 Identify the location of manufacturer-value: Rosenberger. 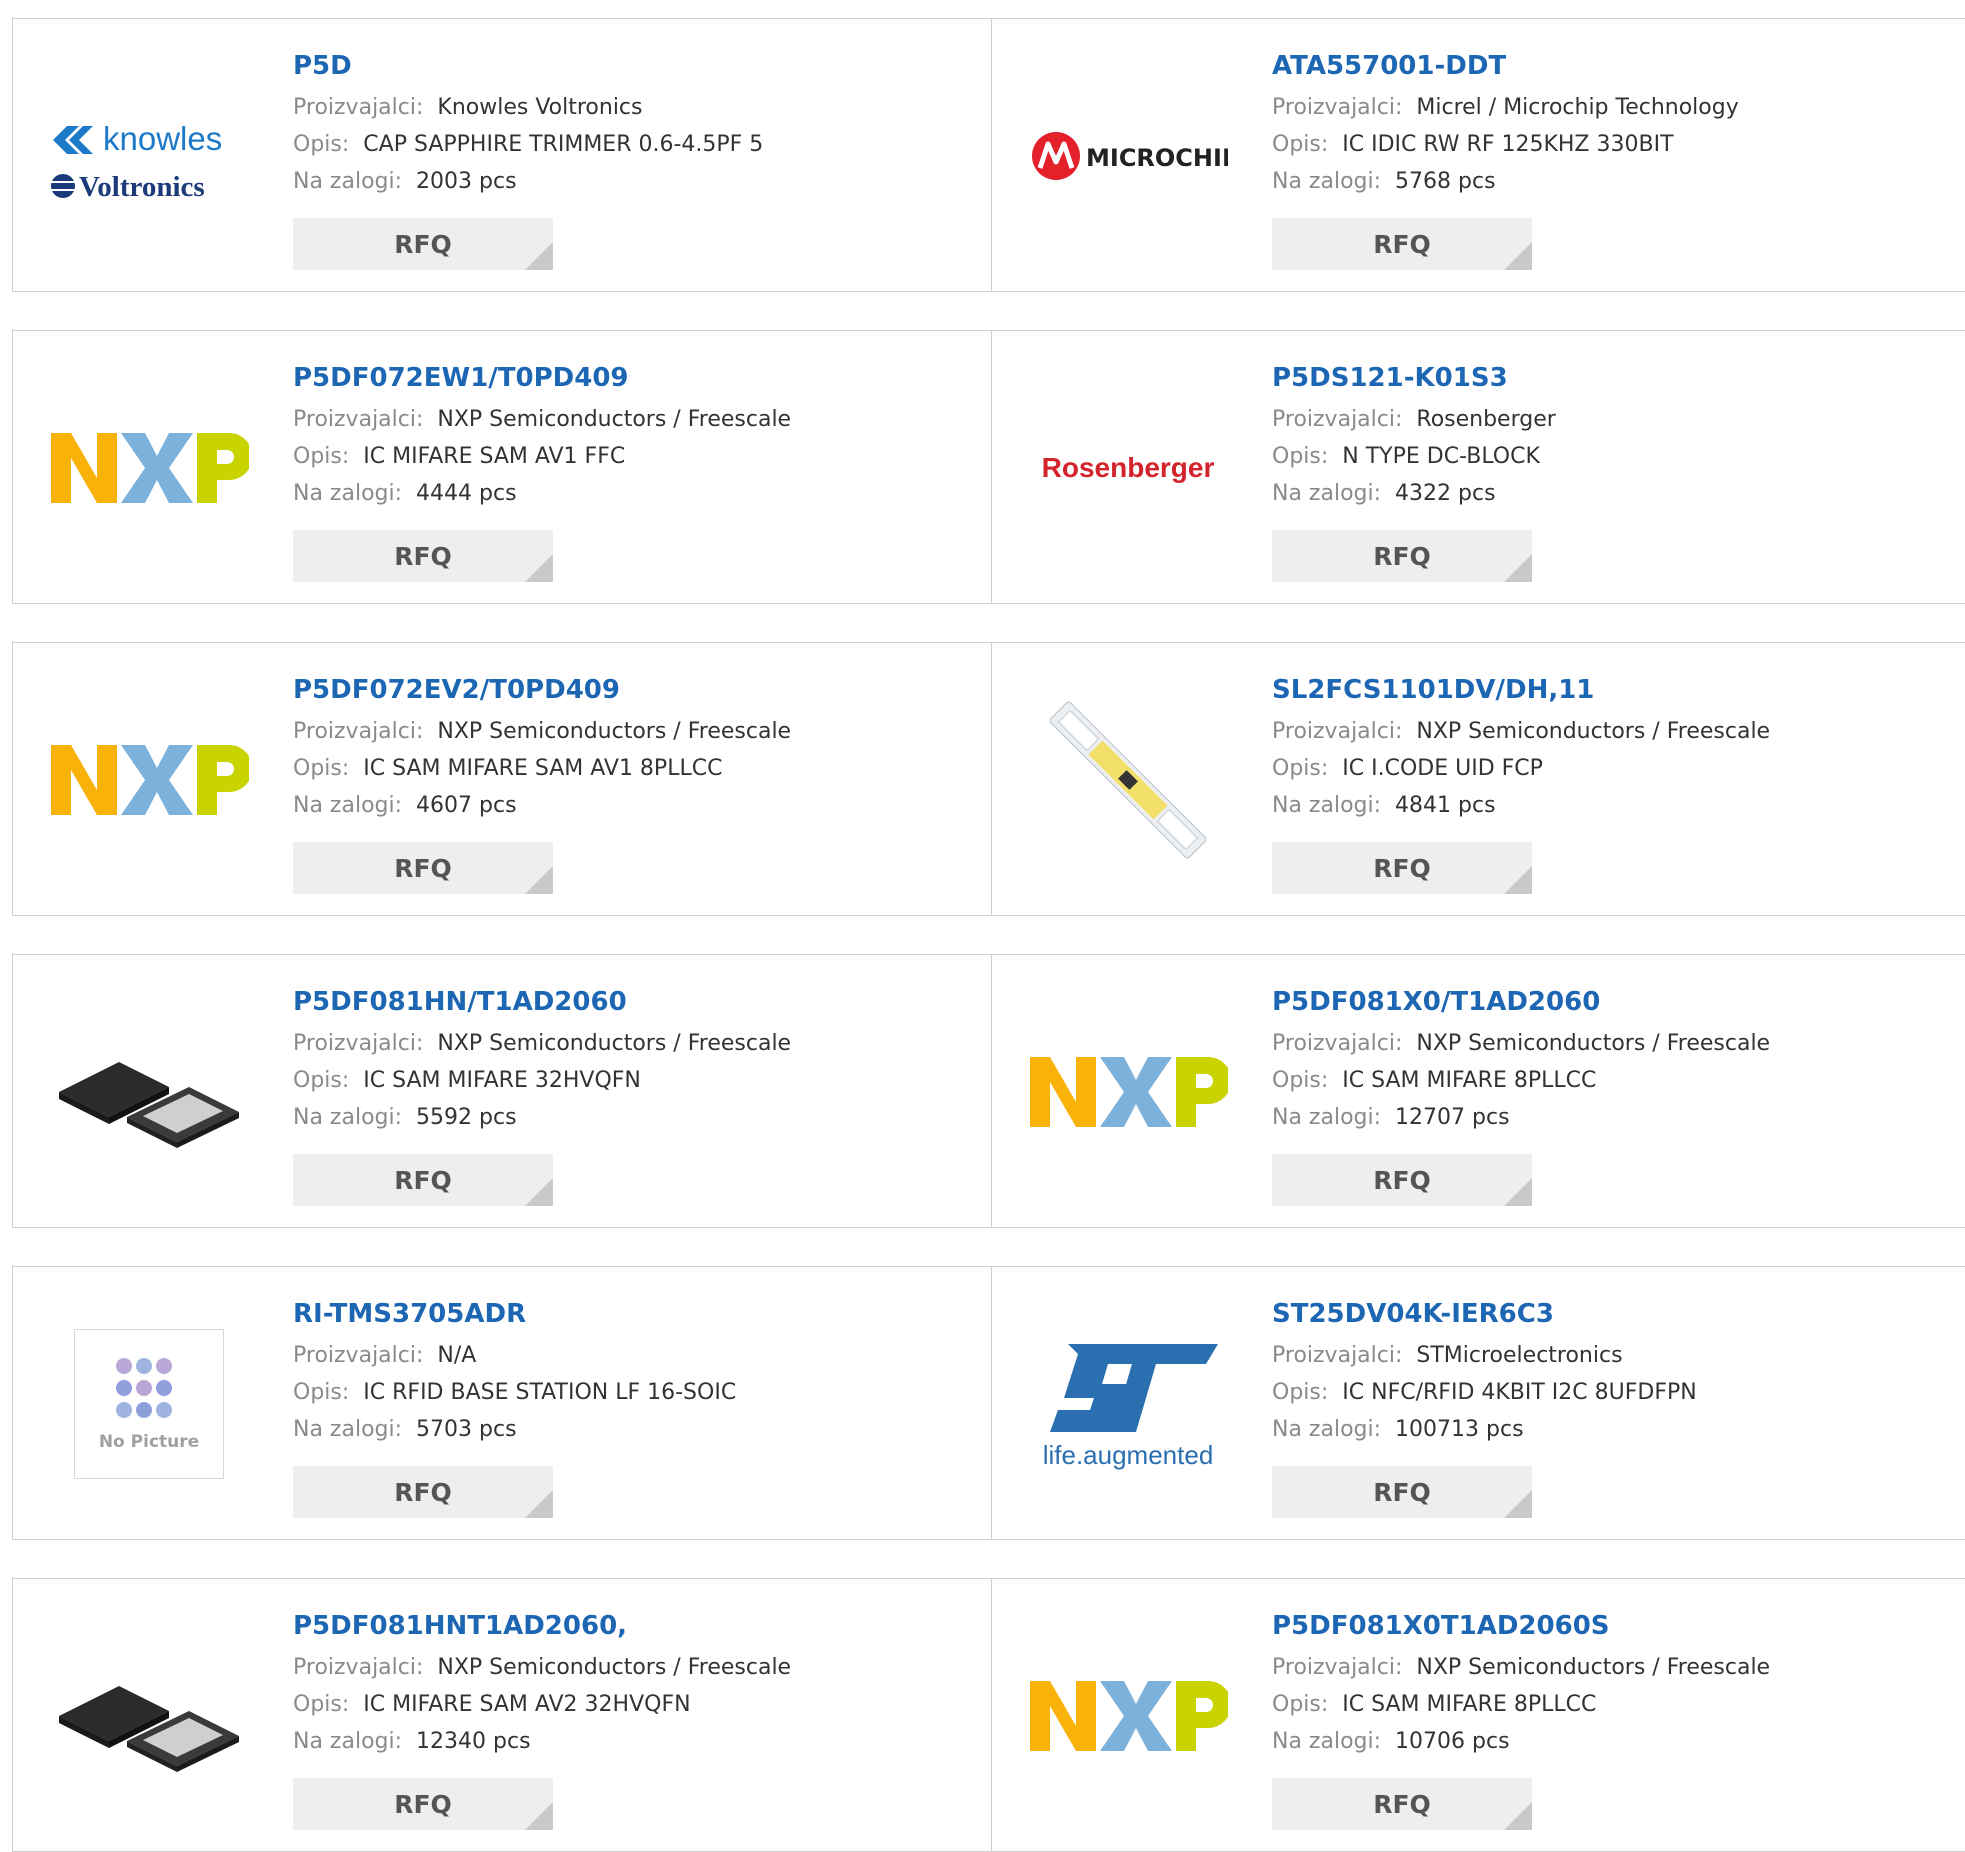
(1486, 419).